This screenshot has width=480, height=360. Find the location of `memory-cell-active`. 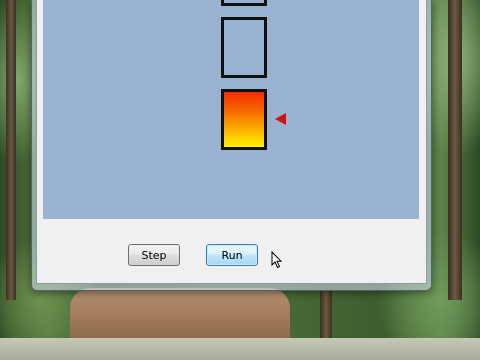

memory-cell-active is located at coordinates (244, 119).